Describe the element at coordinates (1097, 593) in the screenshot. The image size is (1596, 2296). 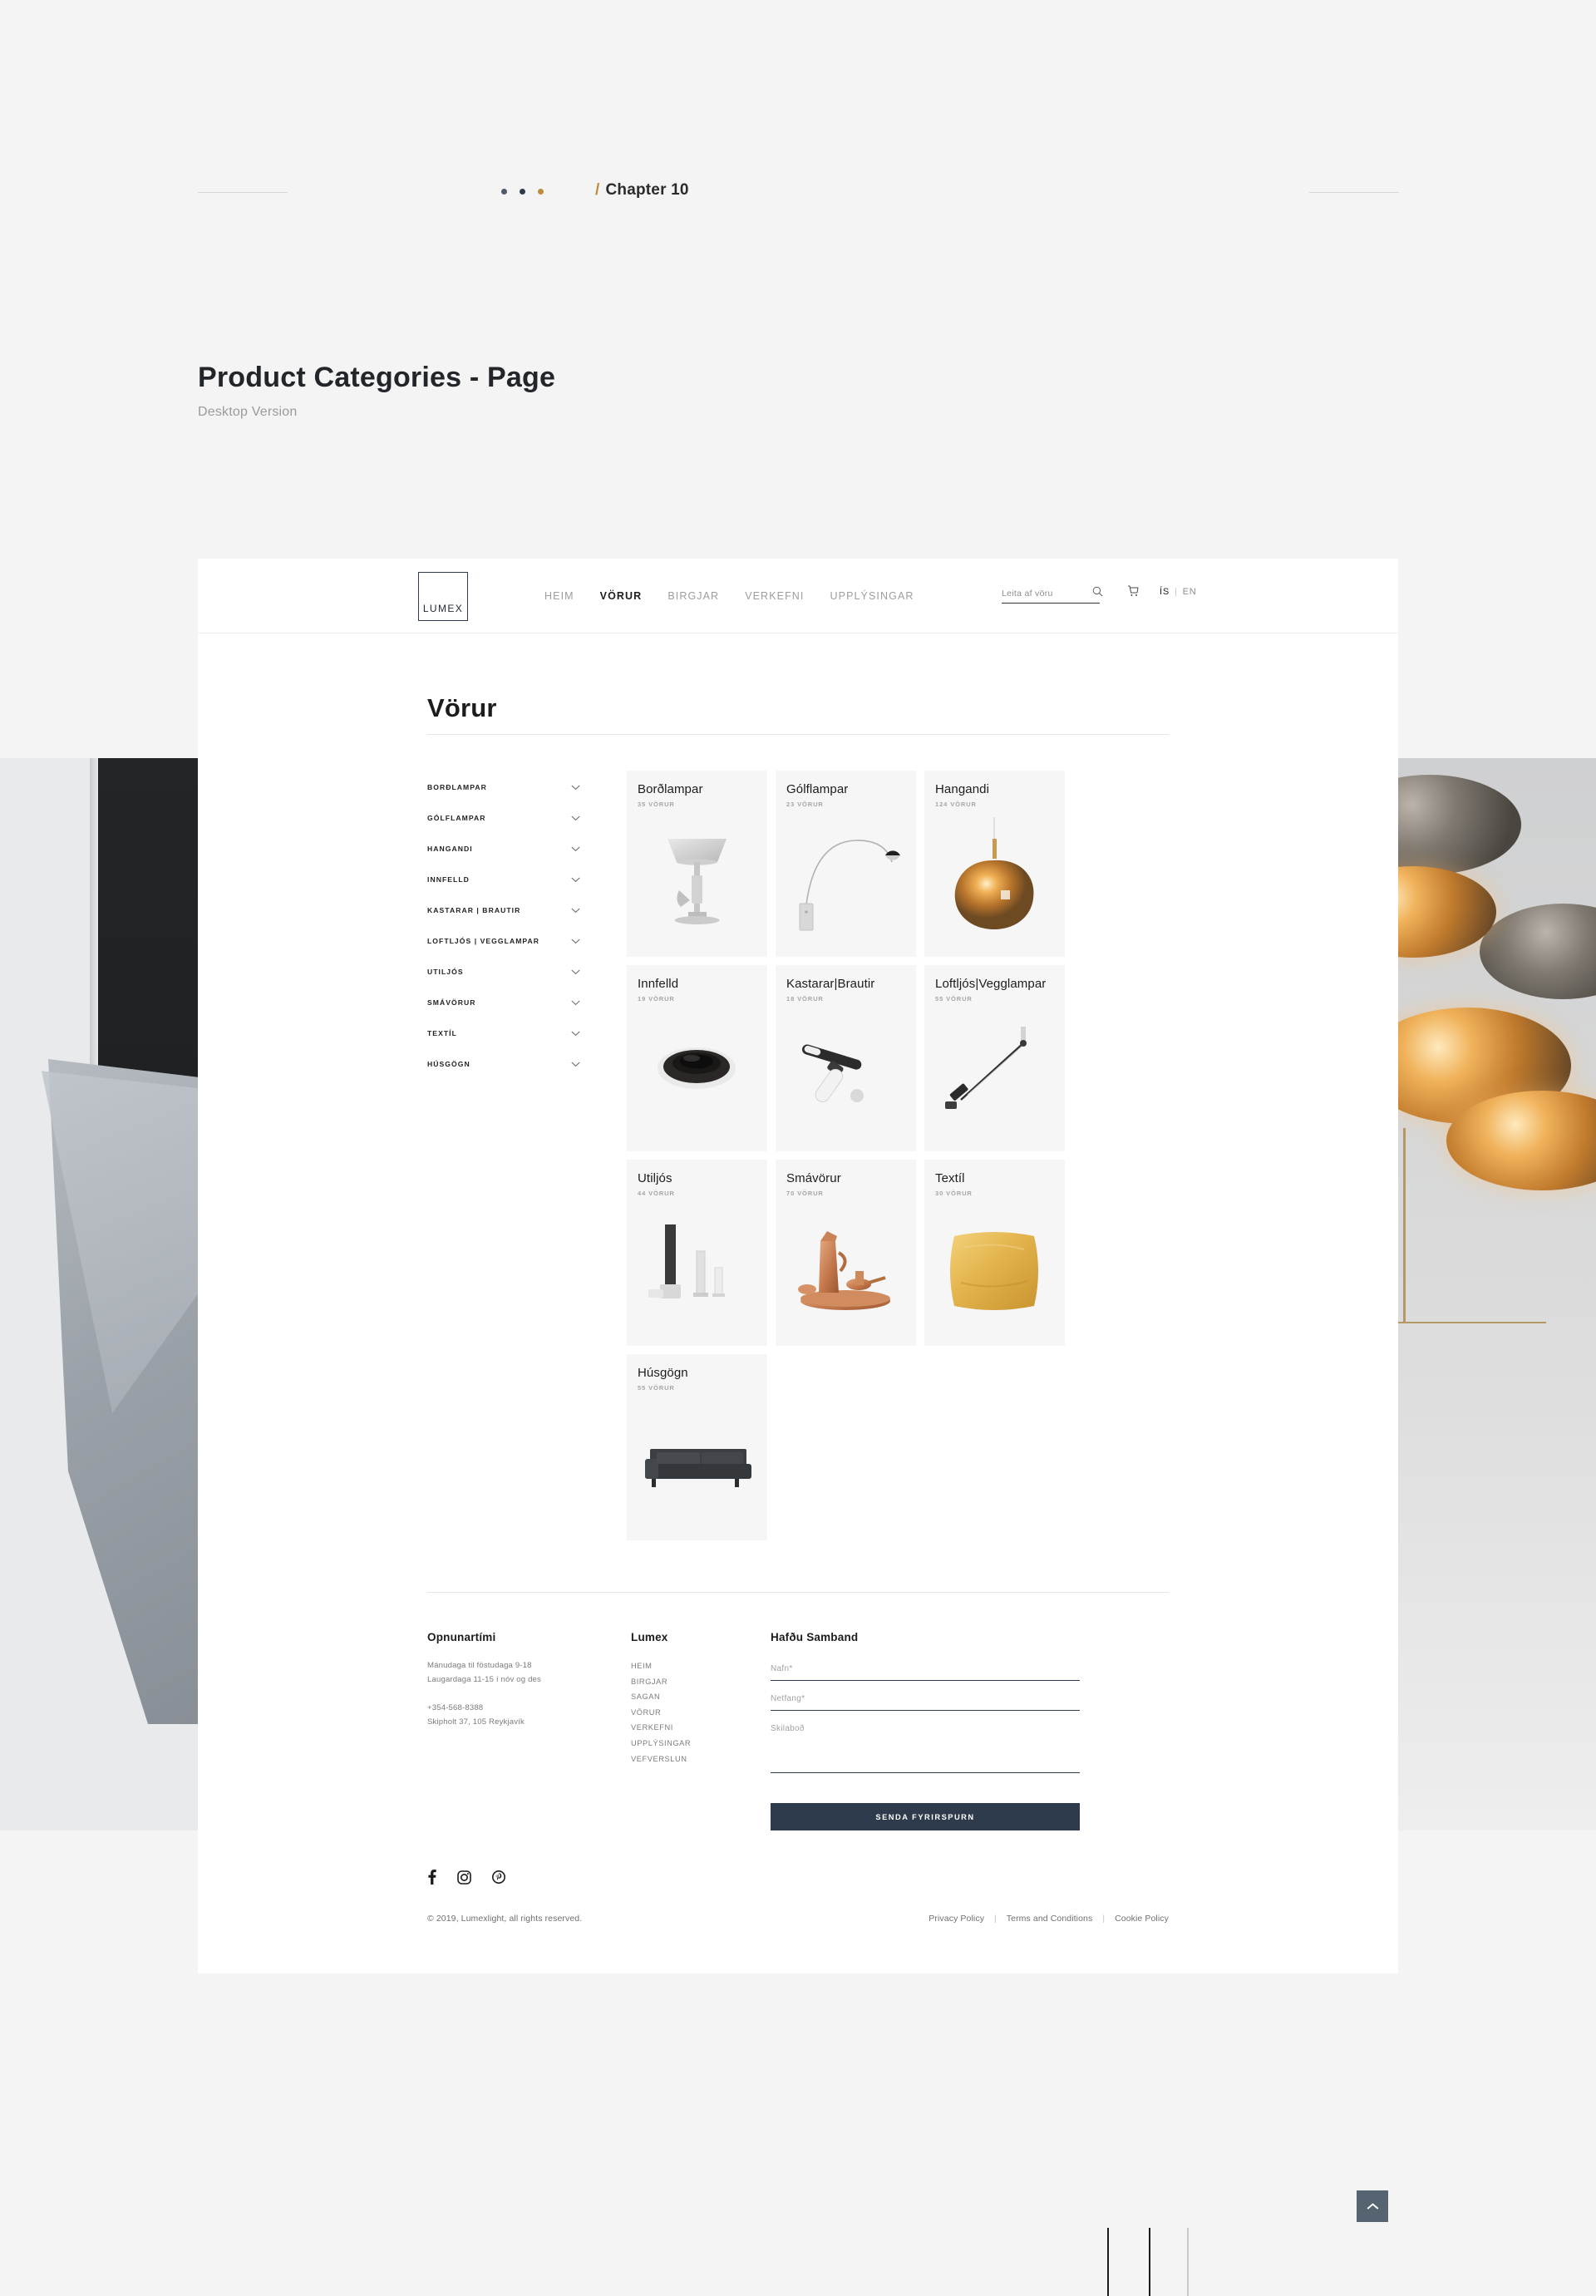
I see `search-icon` at that location.